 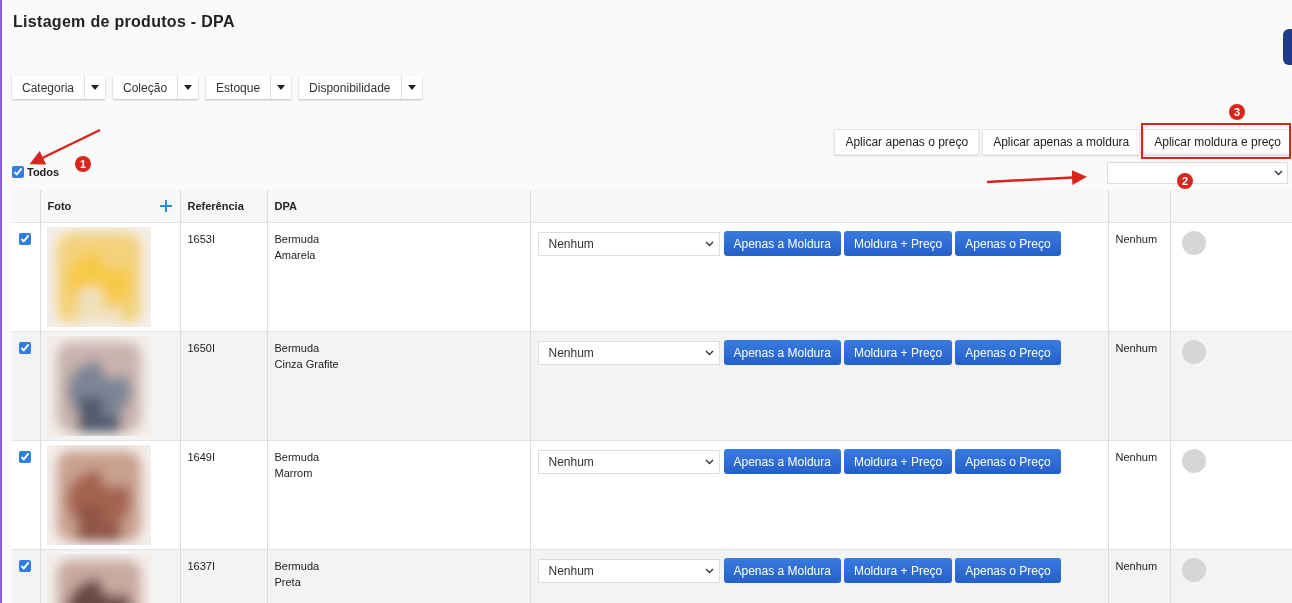 What do you see at coordinates (285, 206) in the screenshot?
I see `column-header: DPA` at bounding box center [285, 206].